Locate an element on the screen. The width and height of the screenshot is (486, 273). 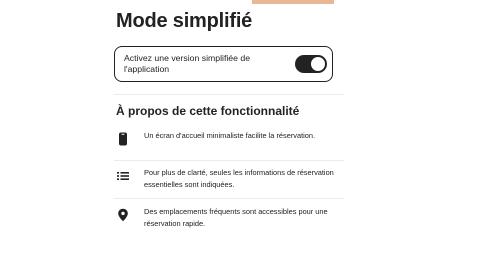
top-edge is located at coordinates (243, 2).